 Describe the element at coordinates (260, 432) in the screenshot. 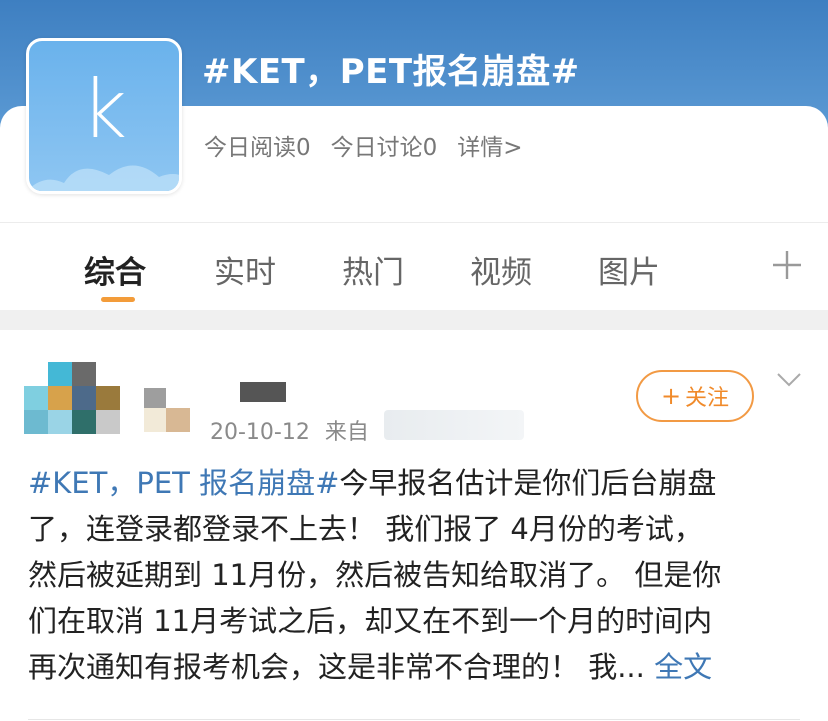

I see `post-date: 20-10-12` at that location.